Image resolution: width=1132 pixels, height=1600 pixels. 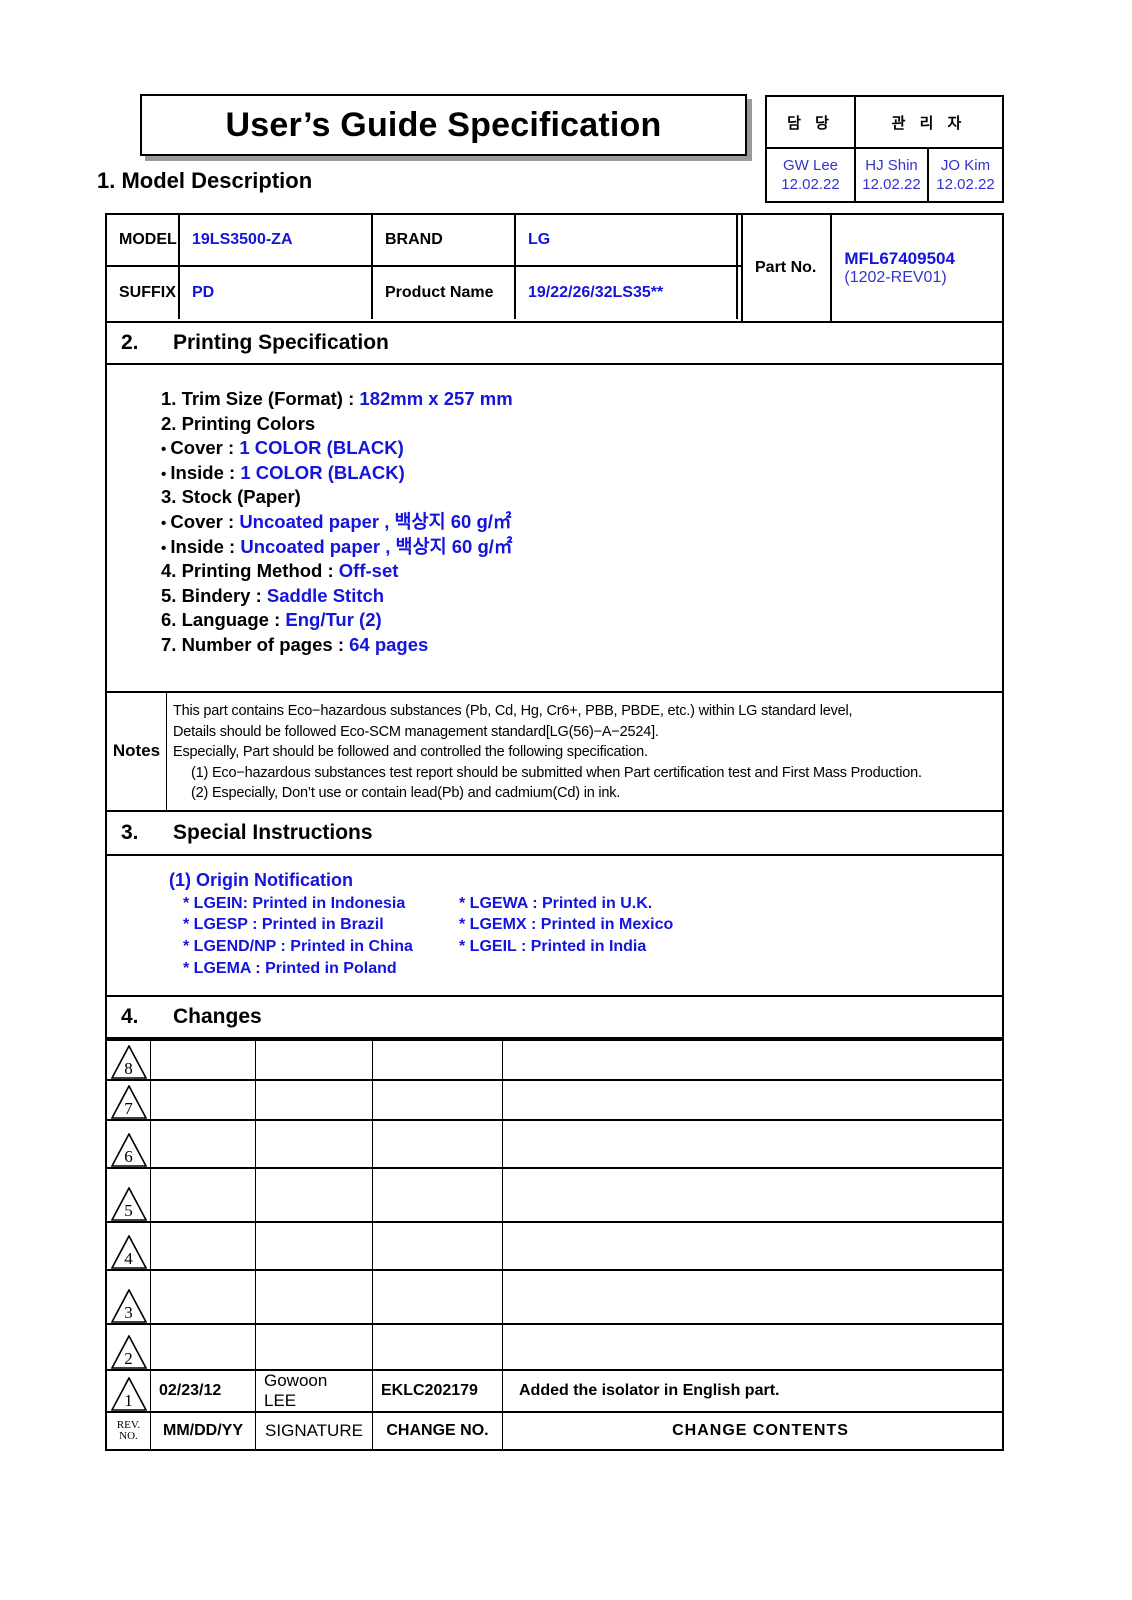 What do you see at coordinates (581, 448) in the screenshot?
I see `spec-line: • Cover : 1 COLOR (BLACK)` at bounding box center [581, 448].